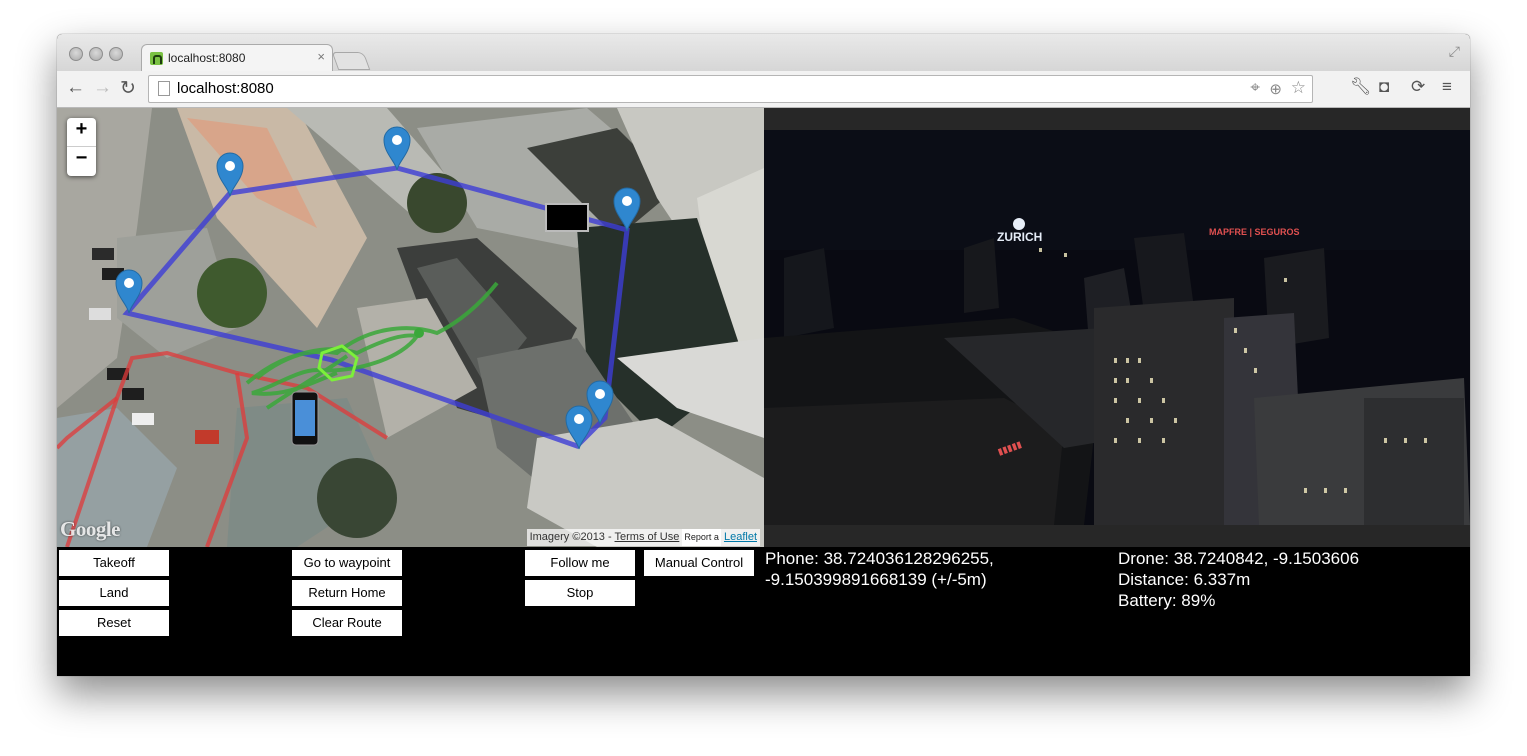 The image size is (1527, 756). What do you see at coordinates (321, 56) in the screenshot?
I see `tab-close-icon: ×` at bounding box center [321, 56].